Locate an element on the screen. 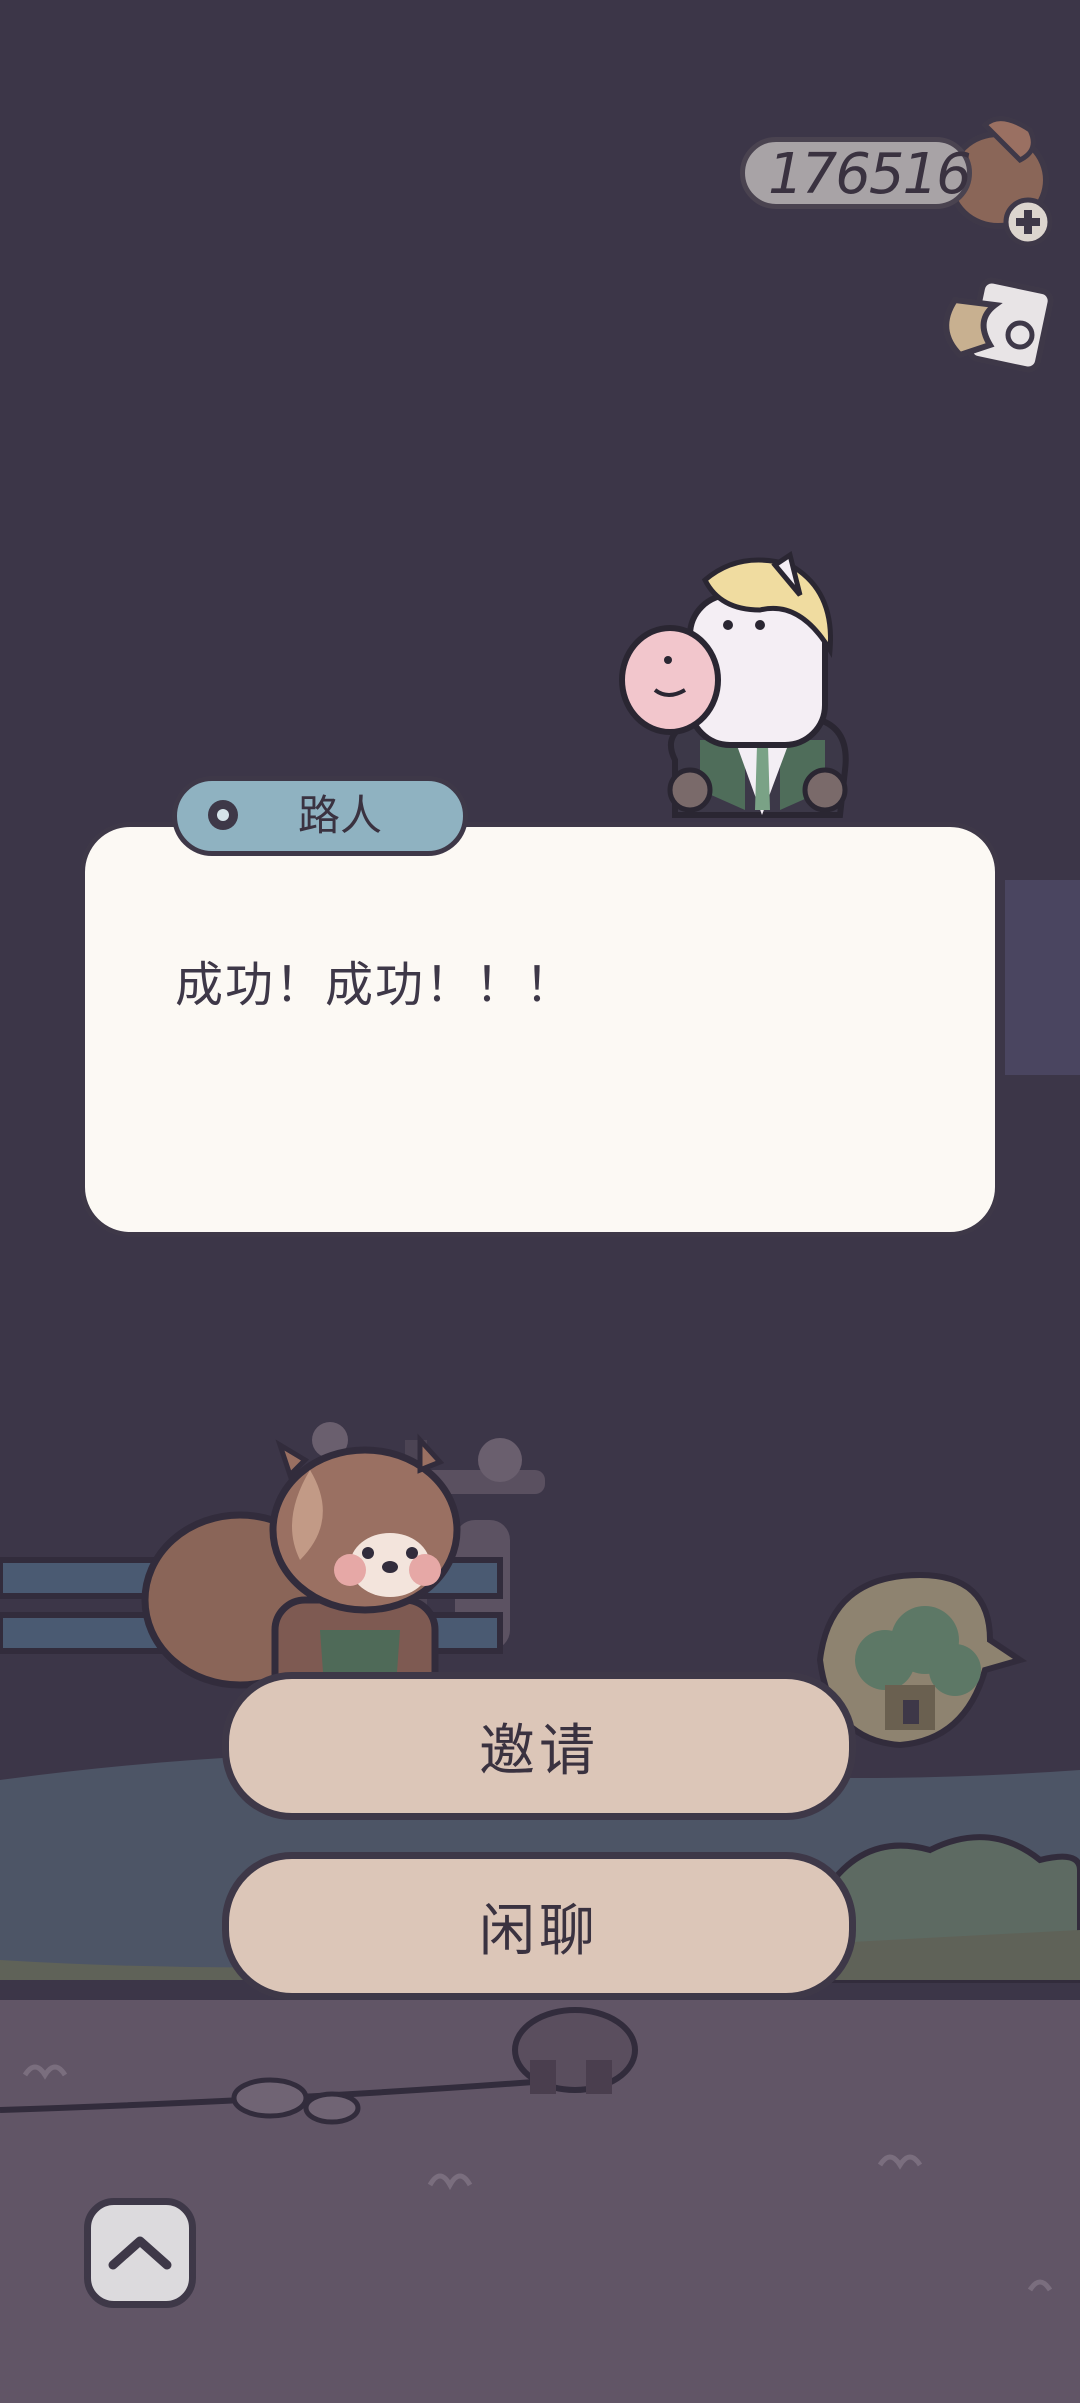 The image size is (1080, 2403). dialog-box is located at coordinates (540, 1029).